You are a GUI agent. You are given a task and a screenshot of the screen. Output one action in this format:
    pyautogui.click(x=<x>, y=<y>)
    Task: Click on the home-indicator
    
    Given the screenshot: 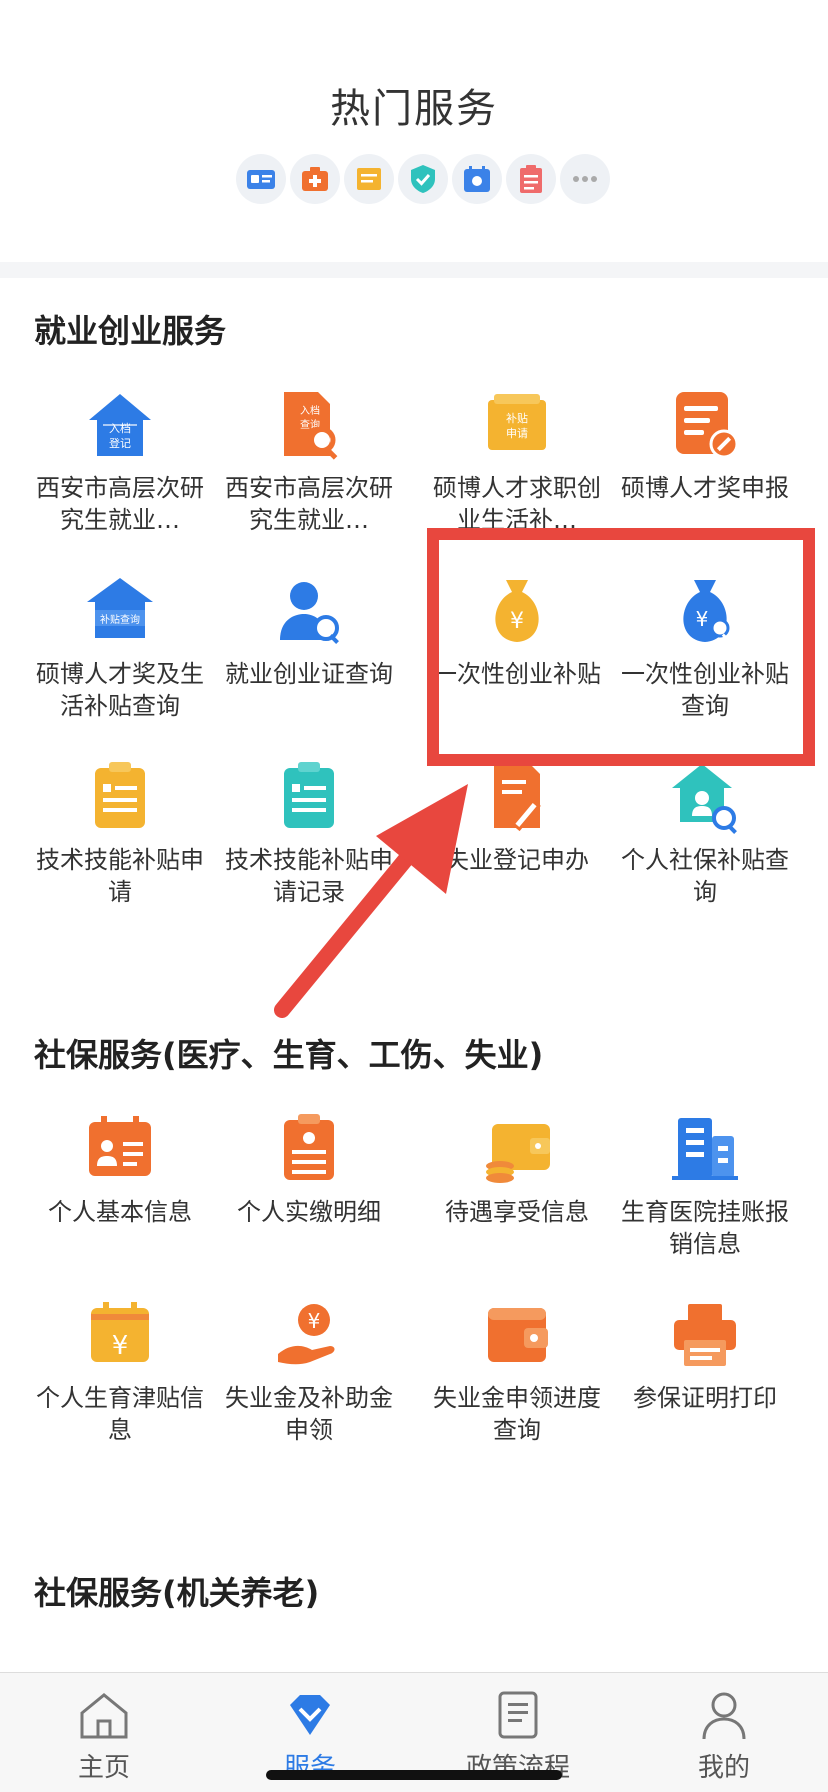 What is the action you would take?
    pyautogui.click(x=414, y=1775)
    